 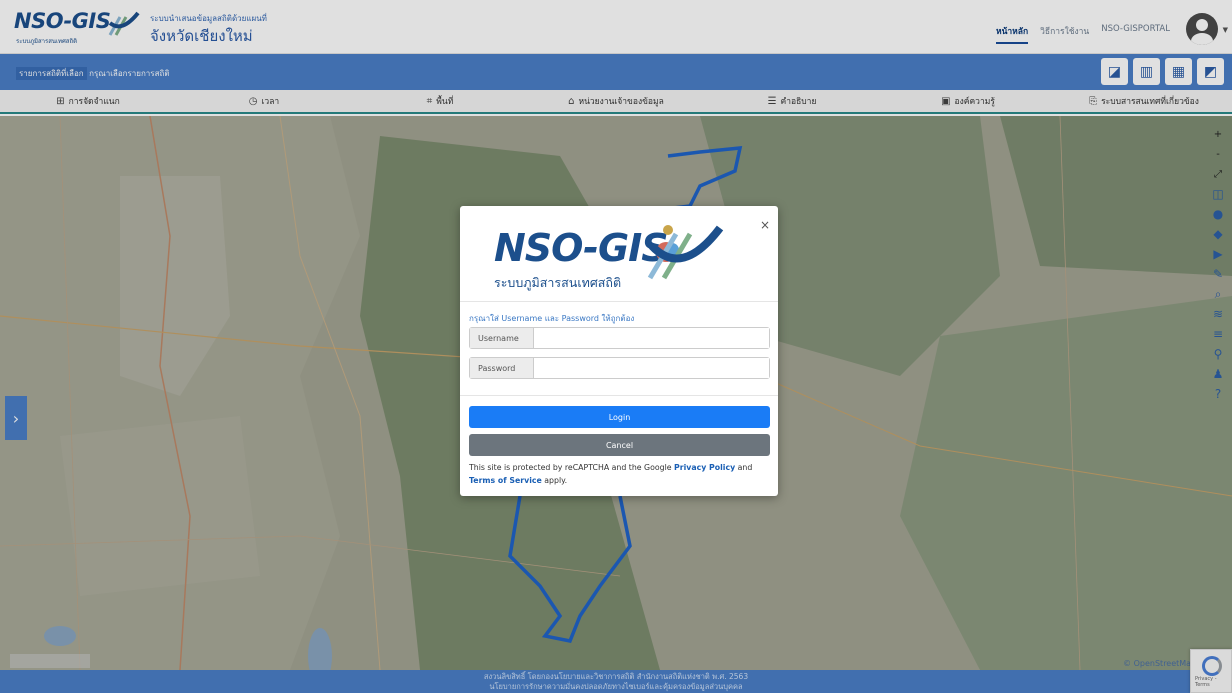 I want to click on close-icon: ×, so click(x=765, y=225).